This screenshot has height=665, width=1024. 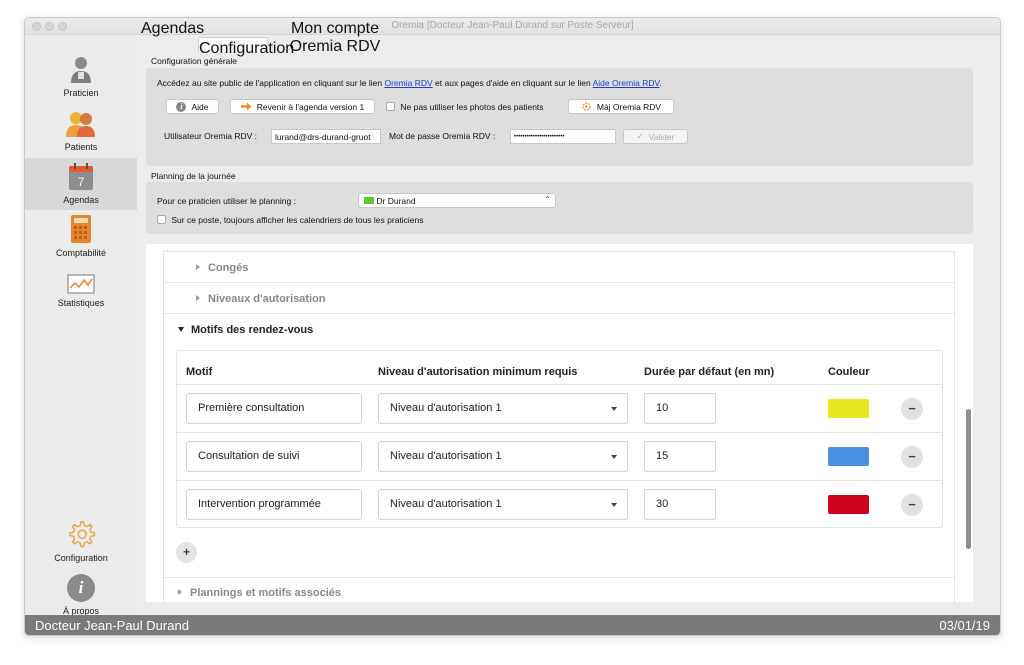 What do you see at coordinates (194, 61) in the screenshot?
I see `general-section-title: Configuration générale` at bounding box center [194, 61].